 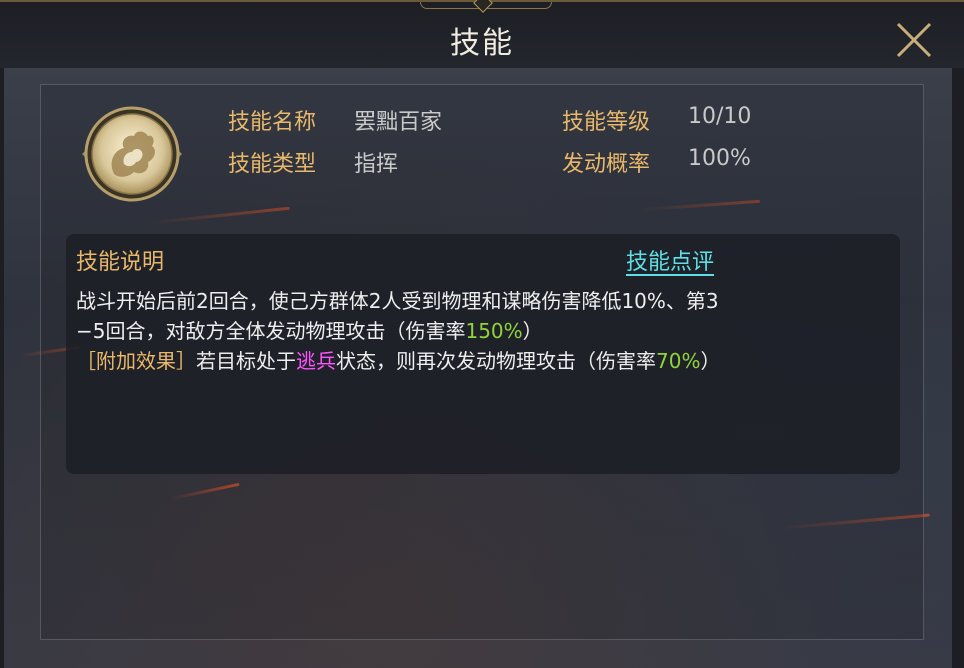 I want to click on page-title: 技能, so click(x=482, y=43).